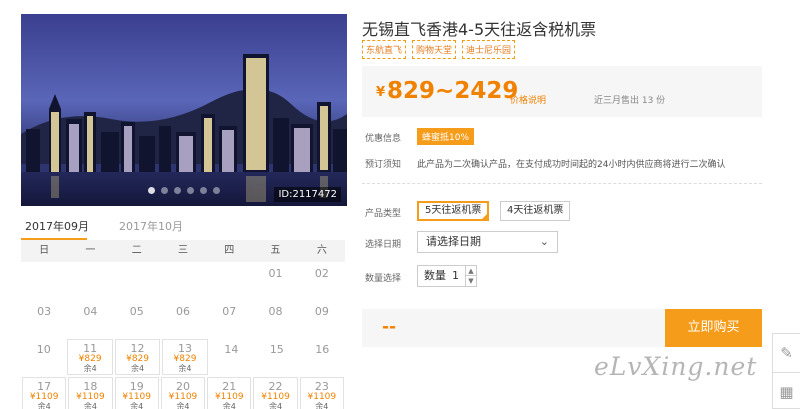 This screenshot has width=800, height=409. I want to click on calendar-day-available: 12 ¥829 余4, so click(137, 357).